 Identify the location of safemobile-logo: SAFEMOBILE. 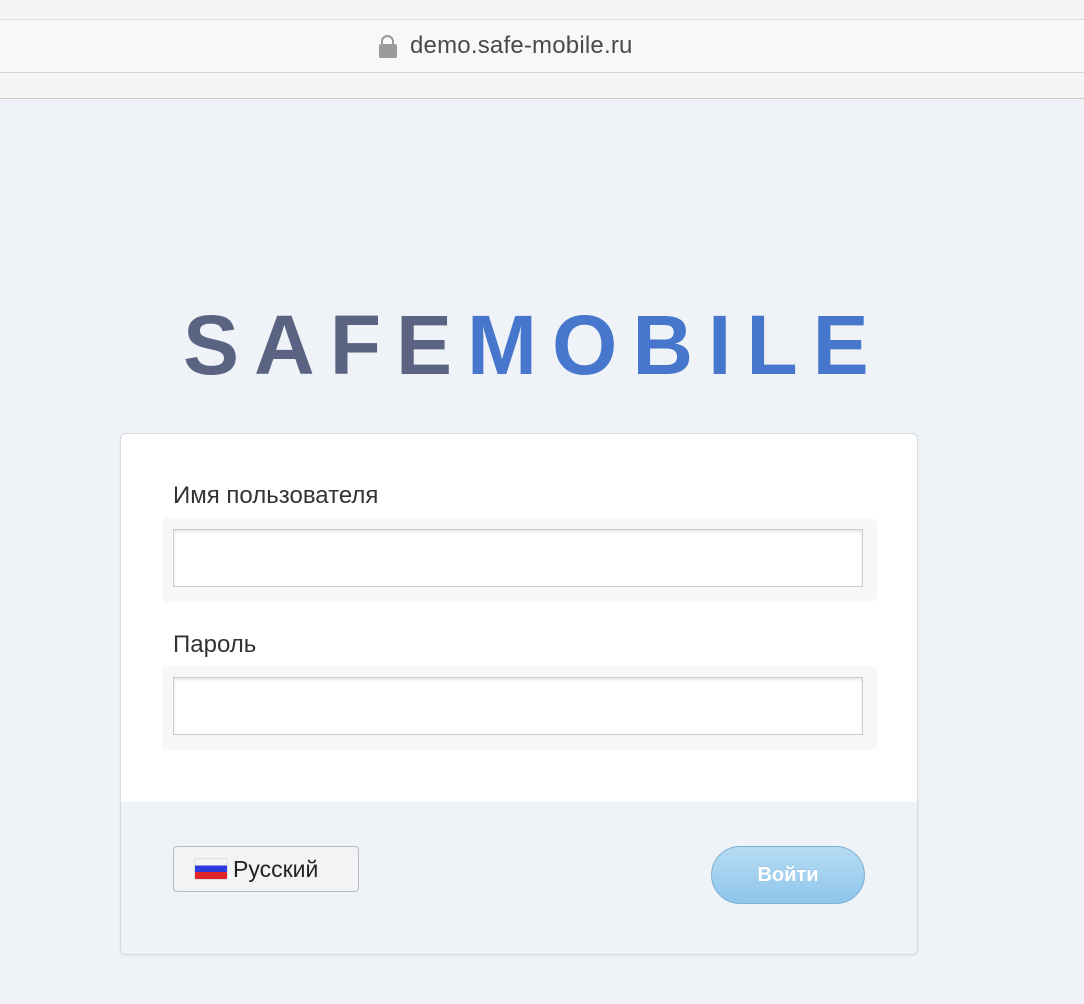
(533, 345).